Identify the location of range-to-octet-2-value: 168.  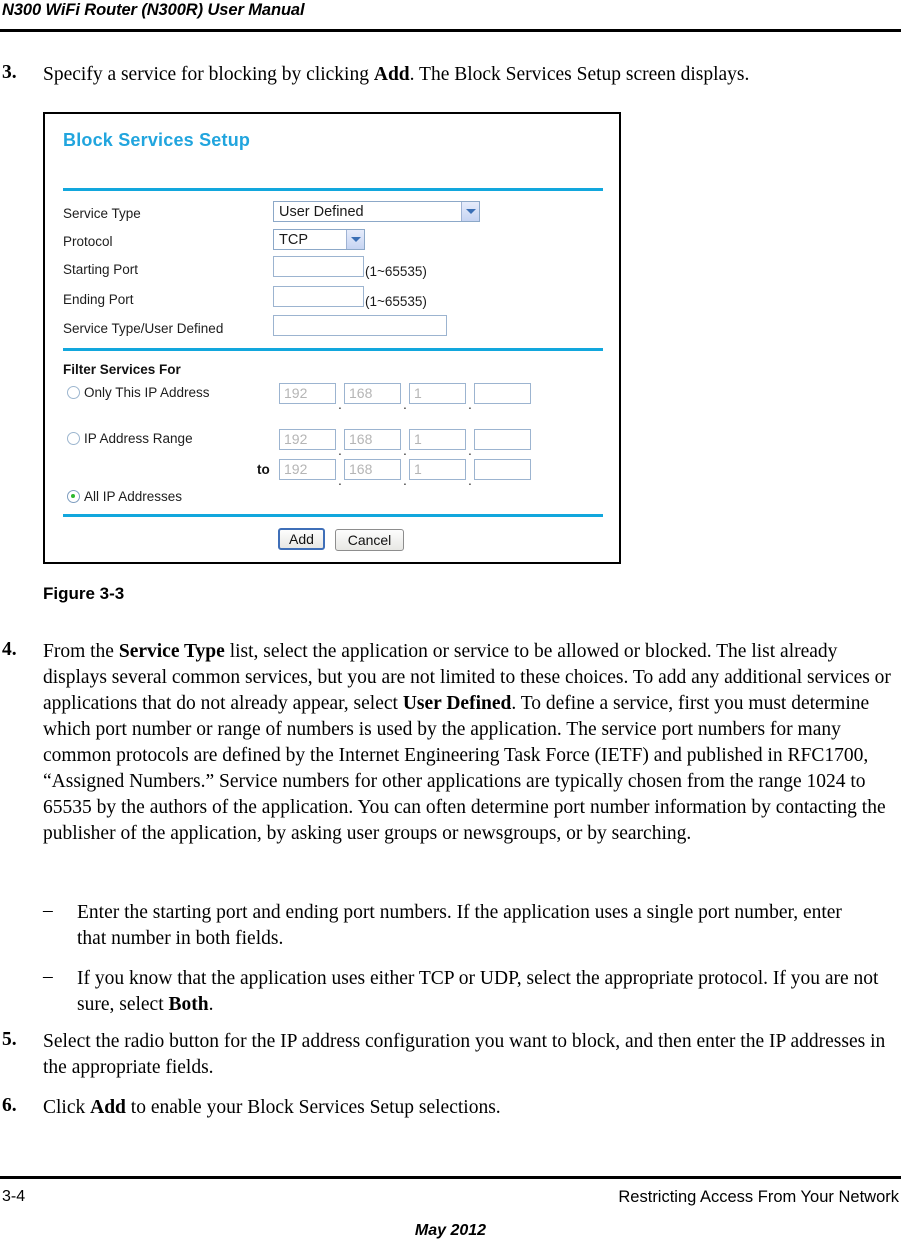
(361, 469).